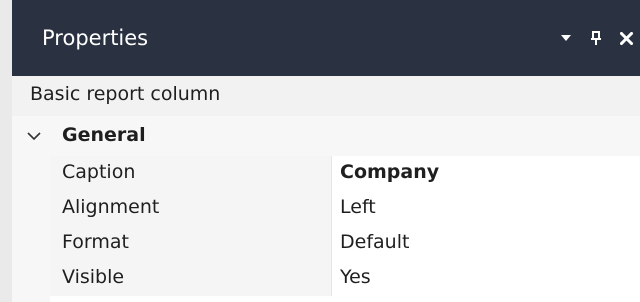  I want to click on property-row-caption: Caption Company, so click(345, 173).